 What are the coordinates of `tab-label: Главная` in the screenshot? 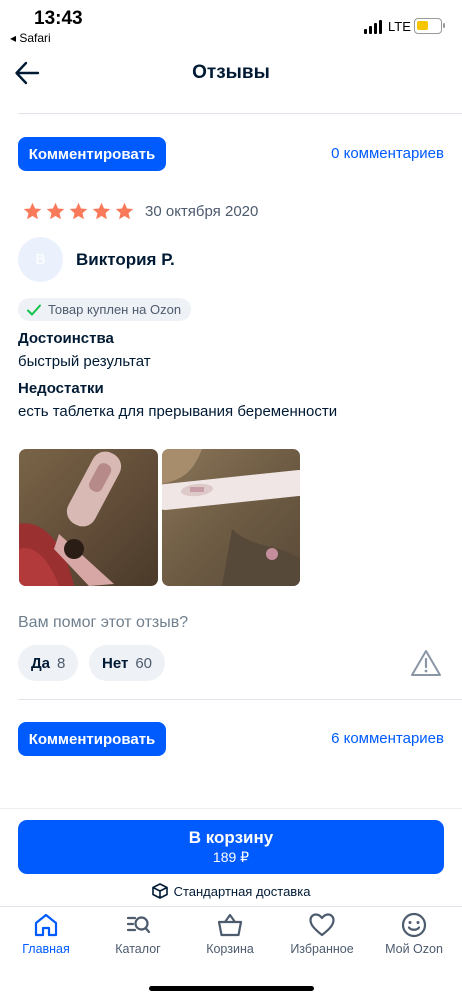 It's located at (46, 949).